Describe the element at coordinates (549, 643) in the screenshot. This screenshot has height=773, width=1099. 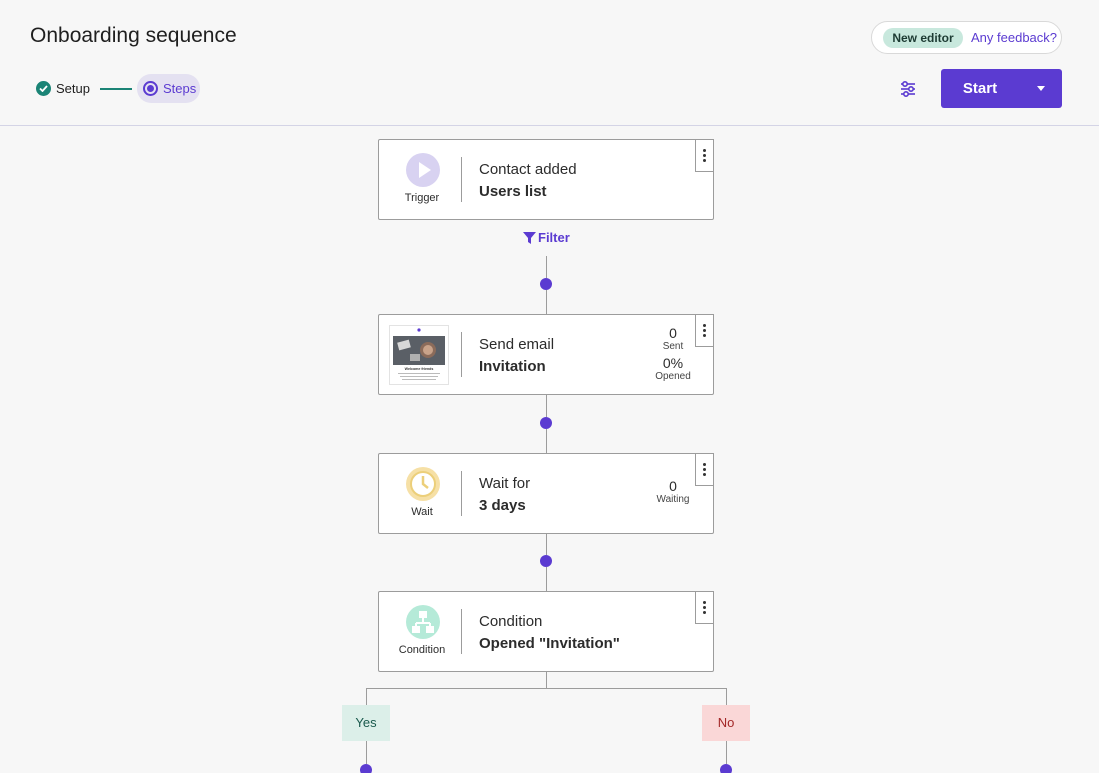
I see `condition-subtitle: Opened "Invitation"` at that location.